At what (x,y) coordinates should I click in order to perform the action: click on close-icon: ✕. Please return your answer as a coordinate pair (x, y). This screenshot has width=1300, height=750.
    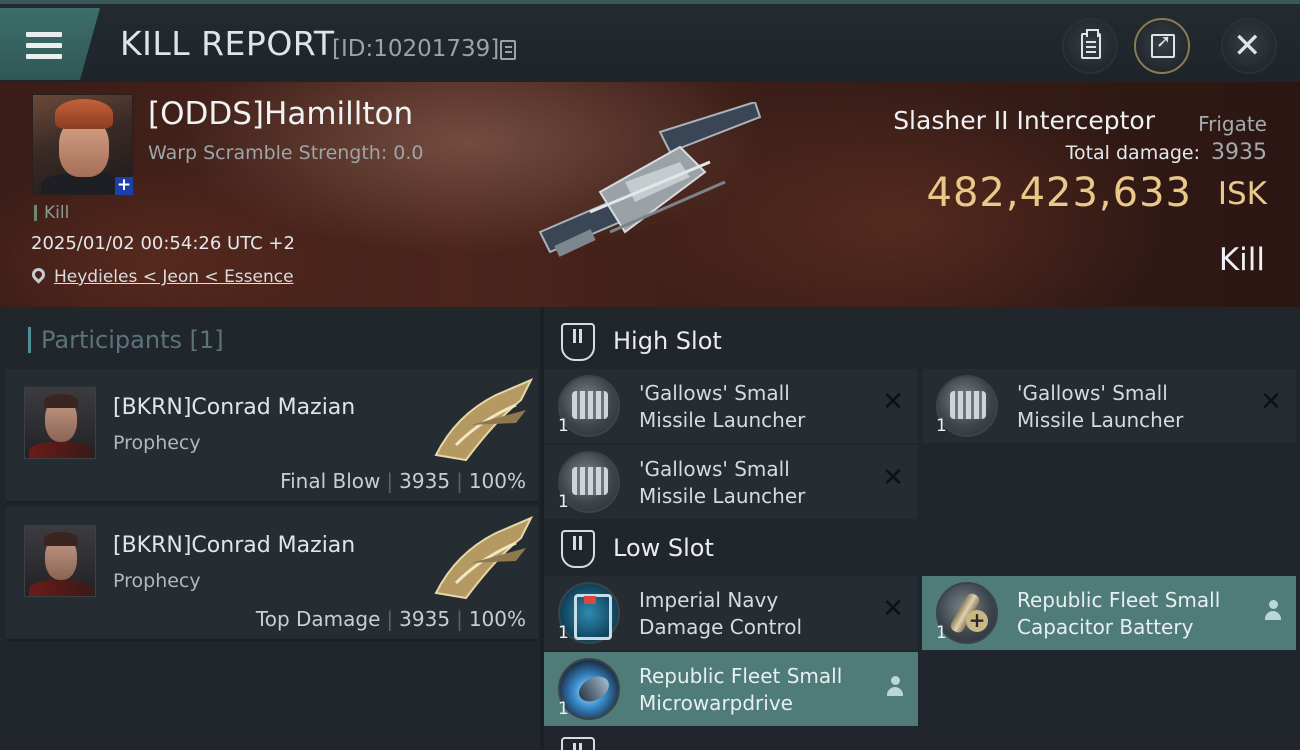
    Looking at the image, I should click on (1247, 46).